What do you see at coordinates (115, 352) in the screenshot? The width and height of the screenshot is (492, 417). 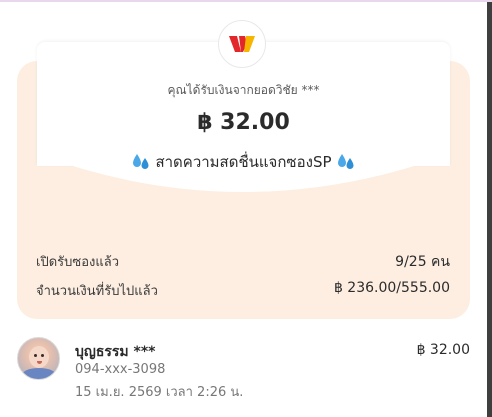 I see `recipient-name: บุญธรรม ***` at bounding box center [115, 352].